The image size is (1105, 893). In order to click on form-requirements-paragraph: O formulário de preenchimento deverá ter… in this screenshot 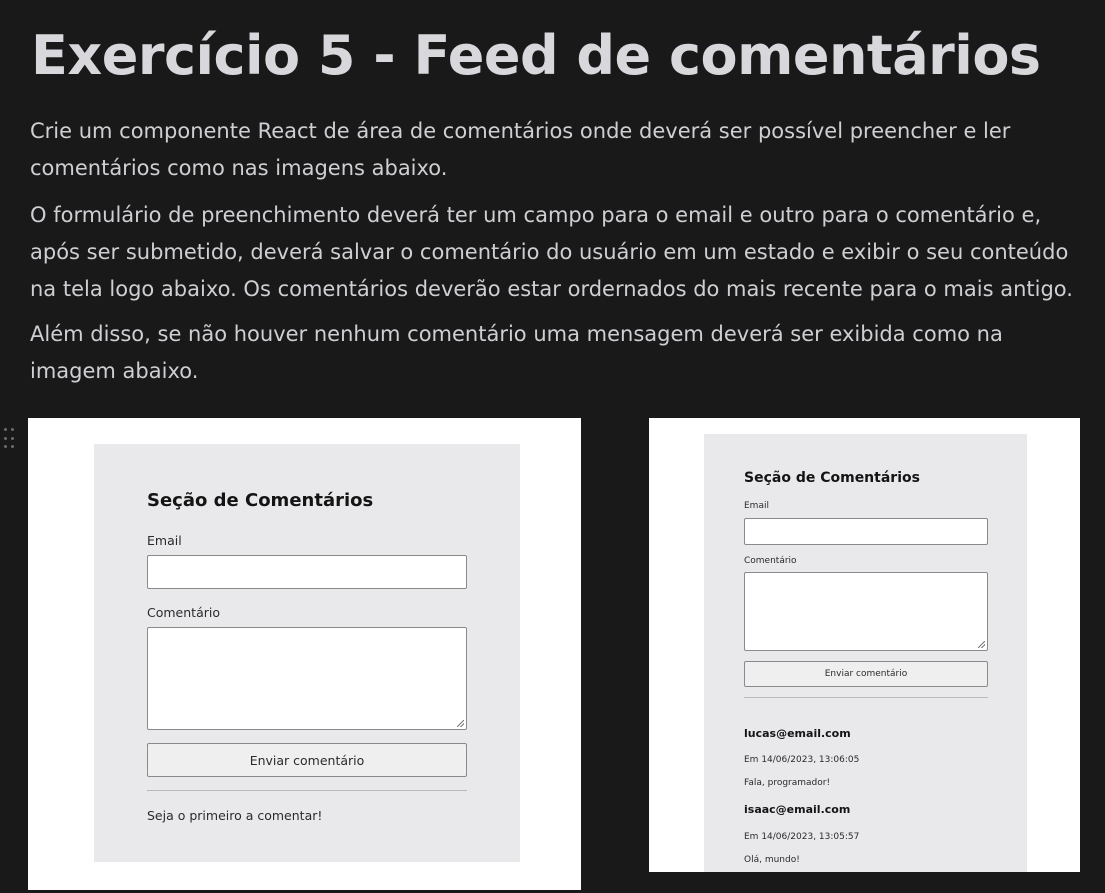, I will do `click(551, 252)`.